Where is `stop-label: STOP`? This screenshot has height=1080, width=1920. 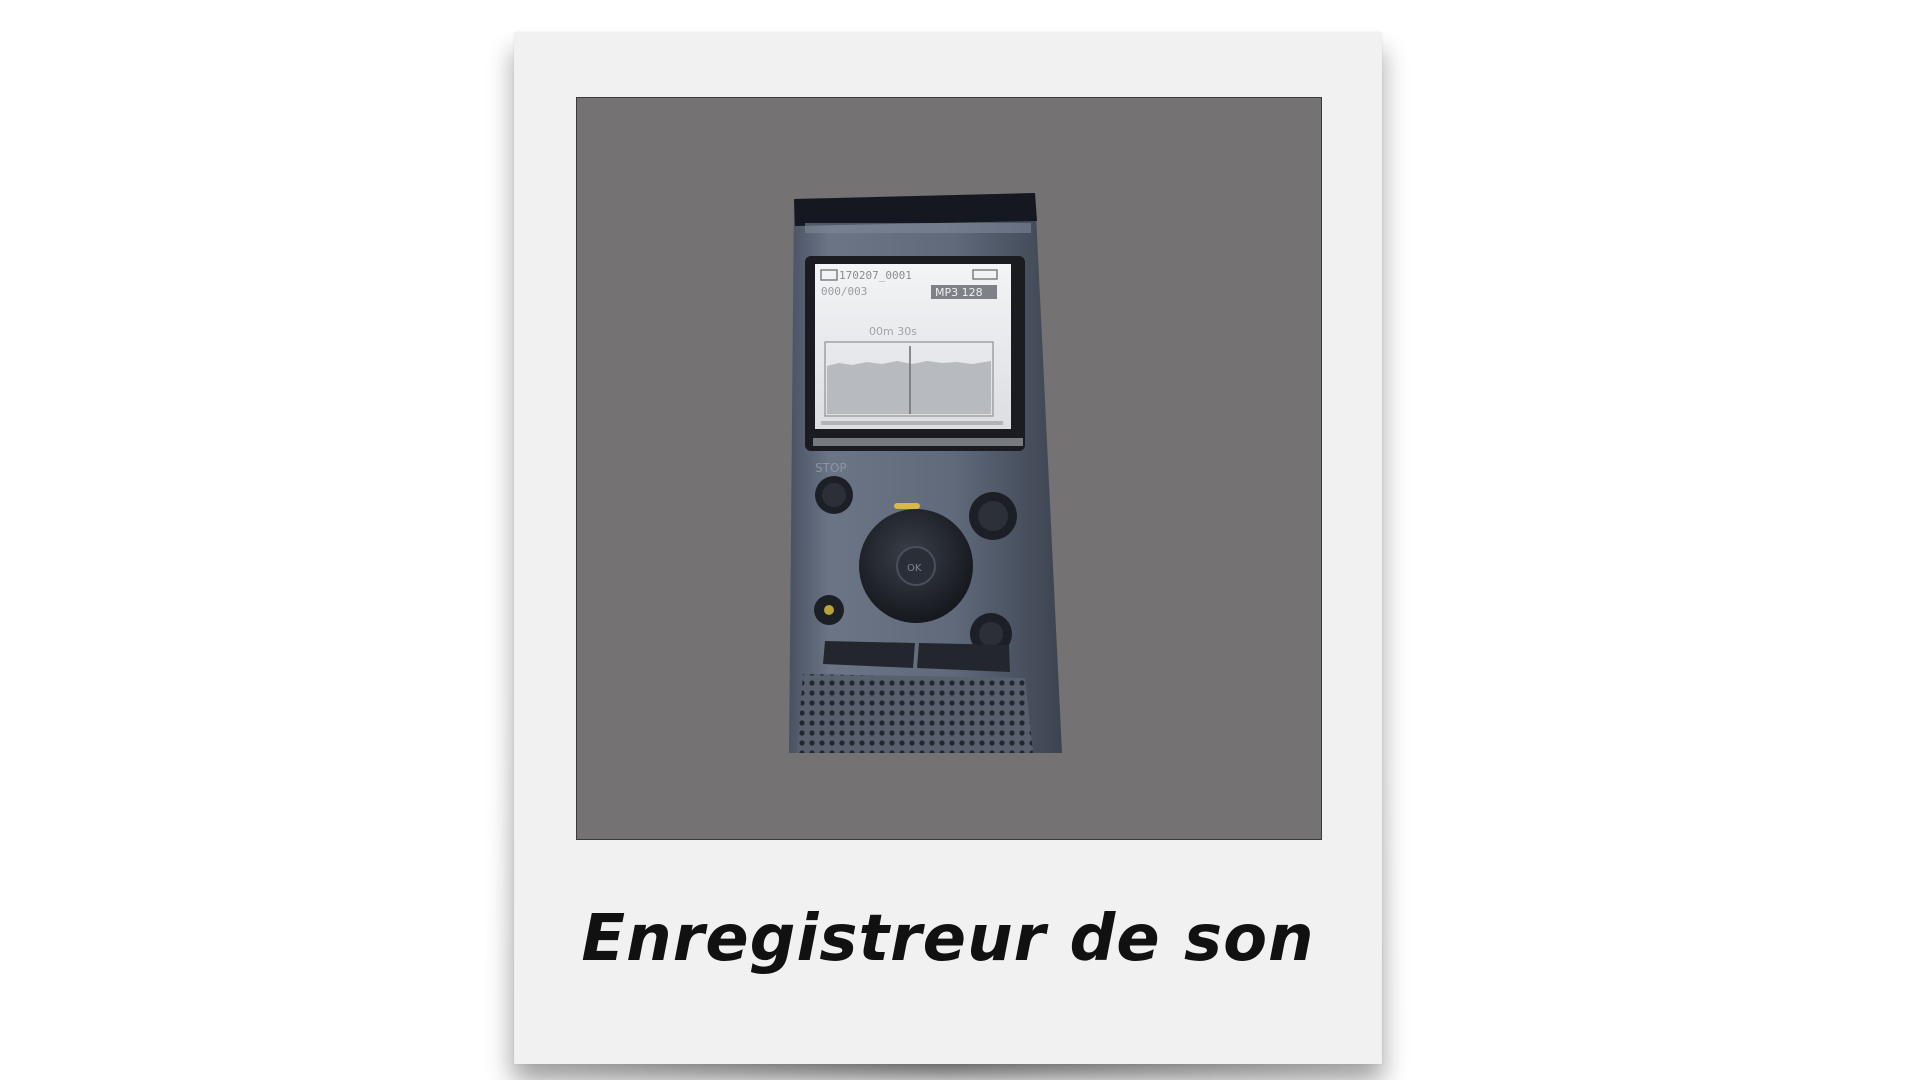
stop-label: STOP is located at coordinates (831, 468).